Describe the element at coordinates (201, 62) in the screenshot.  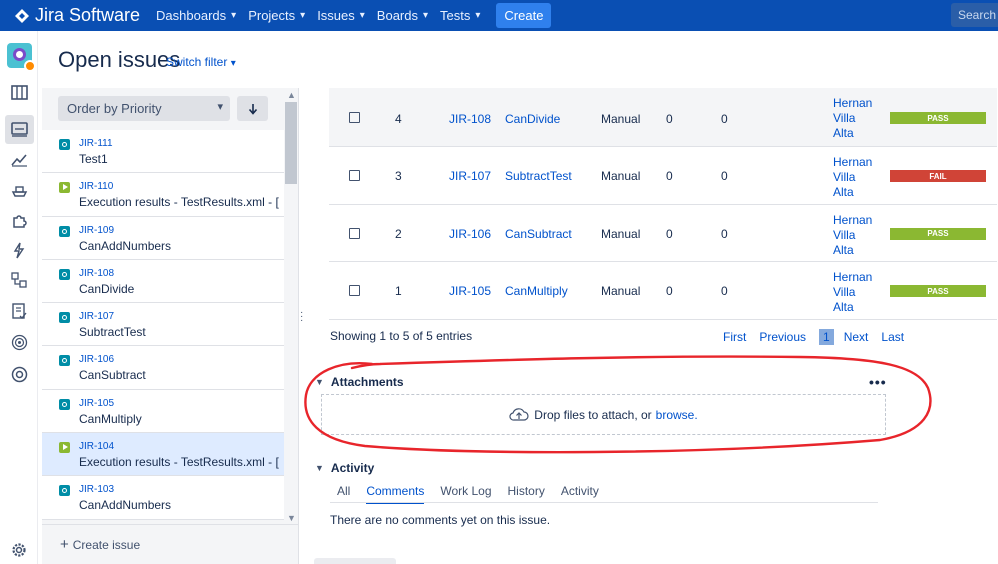
I see `switch-filter-button: Switch filter ▾` at that location.